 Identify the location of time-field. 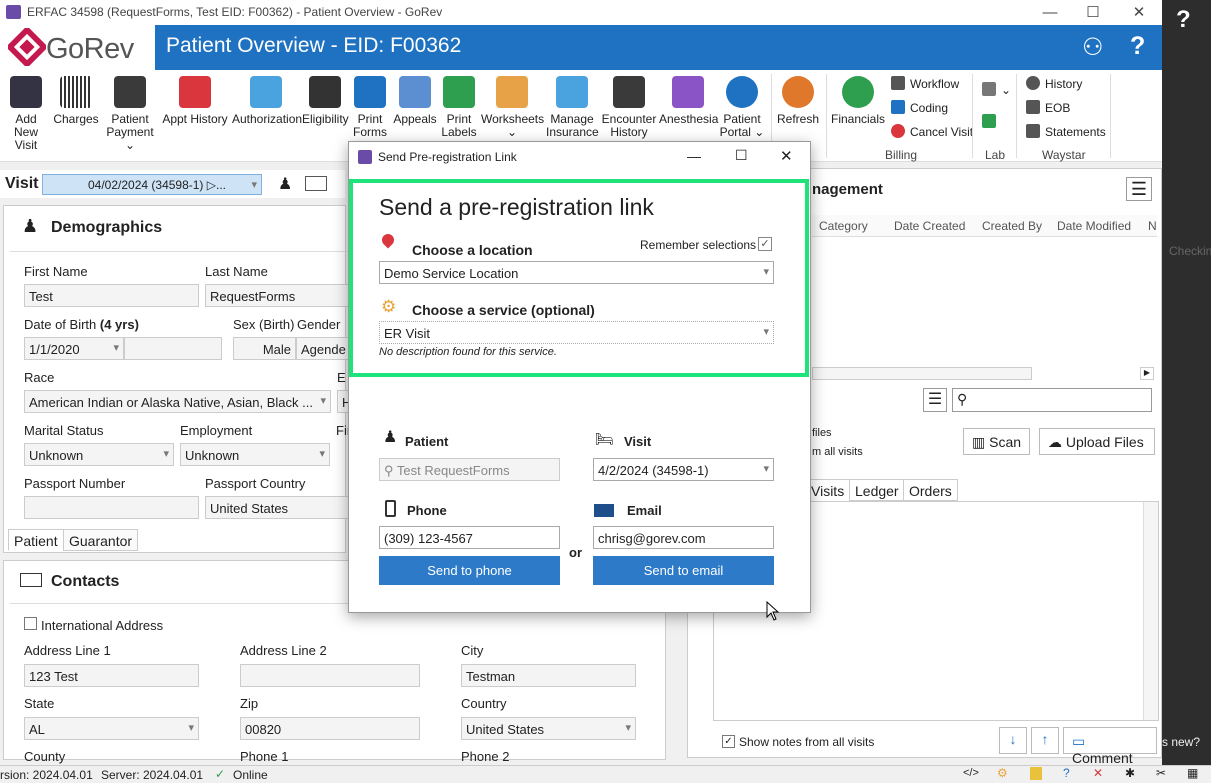
(173, 348).